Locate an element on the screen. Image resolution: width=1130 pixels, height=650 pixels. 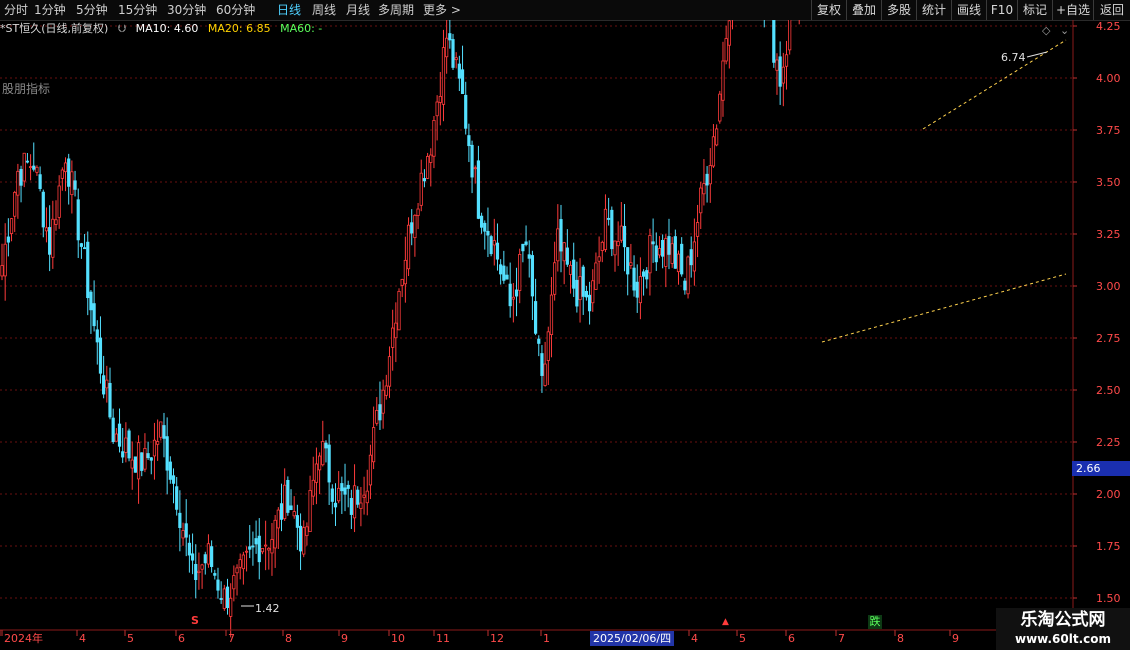
period-5min-tab: 5分钟 is located at coordinates (92, 10).